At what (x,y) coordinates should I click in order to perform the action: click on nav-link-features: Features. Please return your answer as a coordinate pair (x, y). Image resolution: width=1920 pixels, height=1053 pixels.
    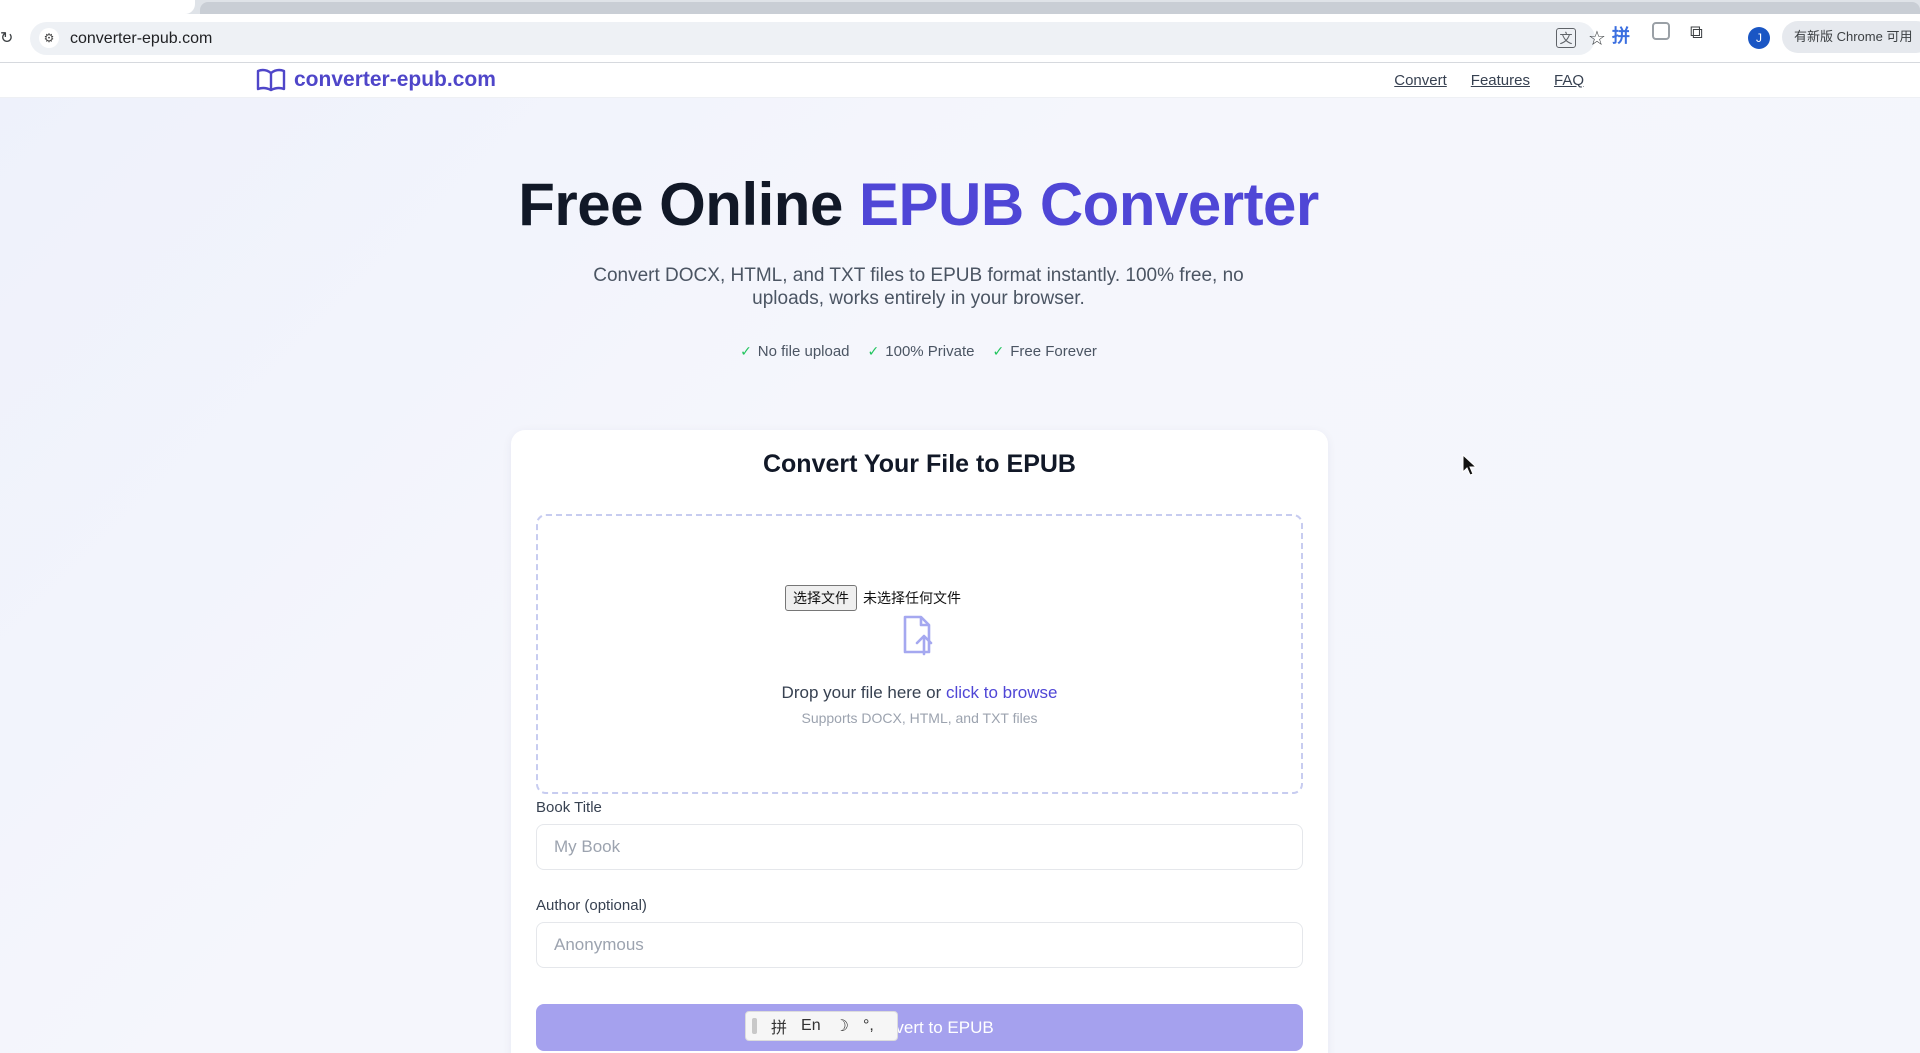
    Looking at the image, I should click on (1500, 80).